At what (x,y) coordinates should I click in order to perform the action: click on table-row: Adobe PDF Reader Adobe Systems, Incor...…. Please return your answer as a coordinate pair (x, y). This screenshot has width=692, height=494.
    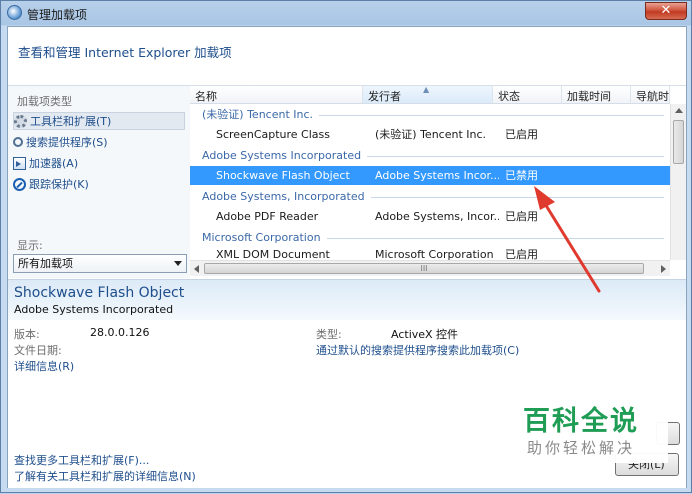
    Looking at the image, I should click on (430, 216).